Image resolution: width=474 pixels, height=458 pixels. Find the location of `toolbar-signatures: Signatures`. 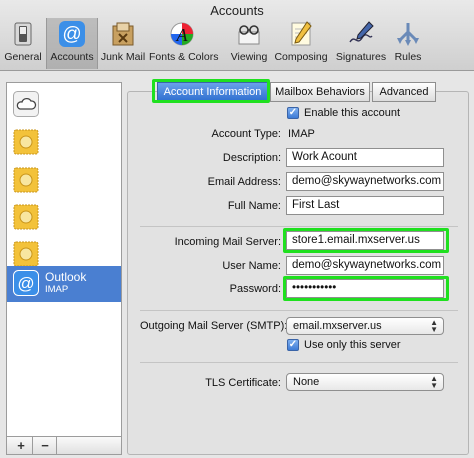

toolbar-signatures: Signatures is located at coordinates (361, 44).